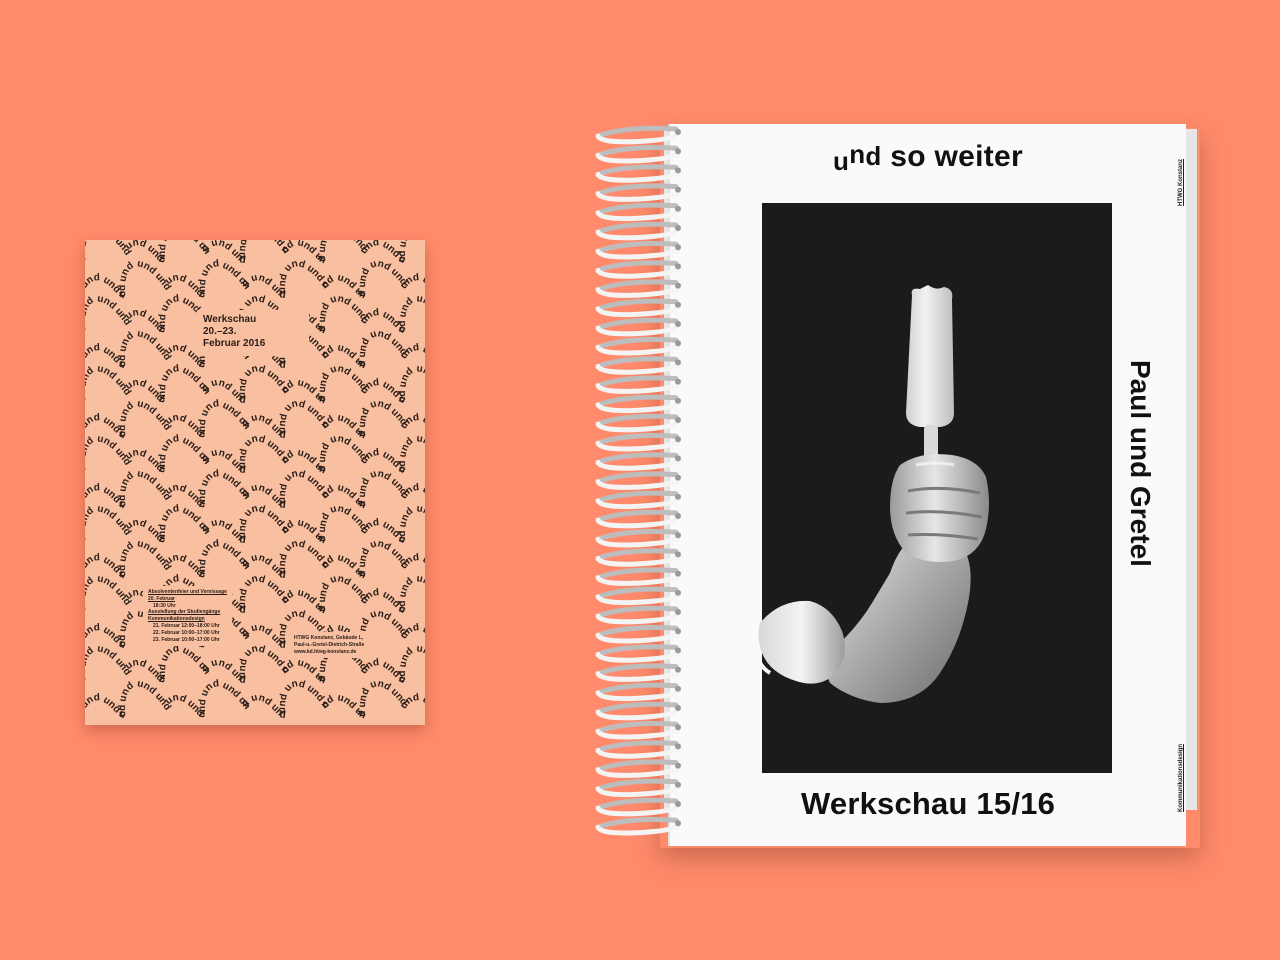  What do you see at coordinates (857, 154) in the screenshot?
I see `cover-title-und-n: n` at bounding box center [857, 154].